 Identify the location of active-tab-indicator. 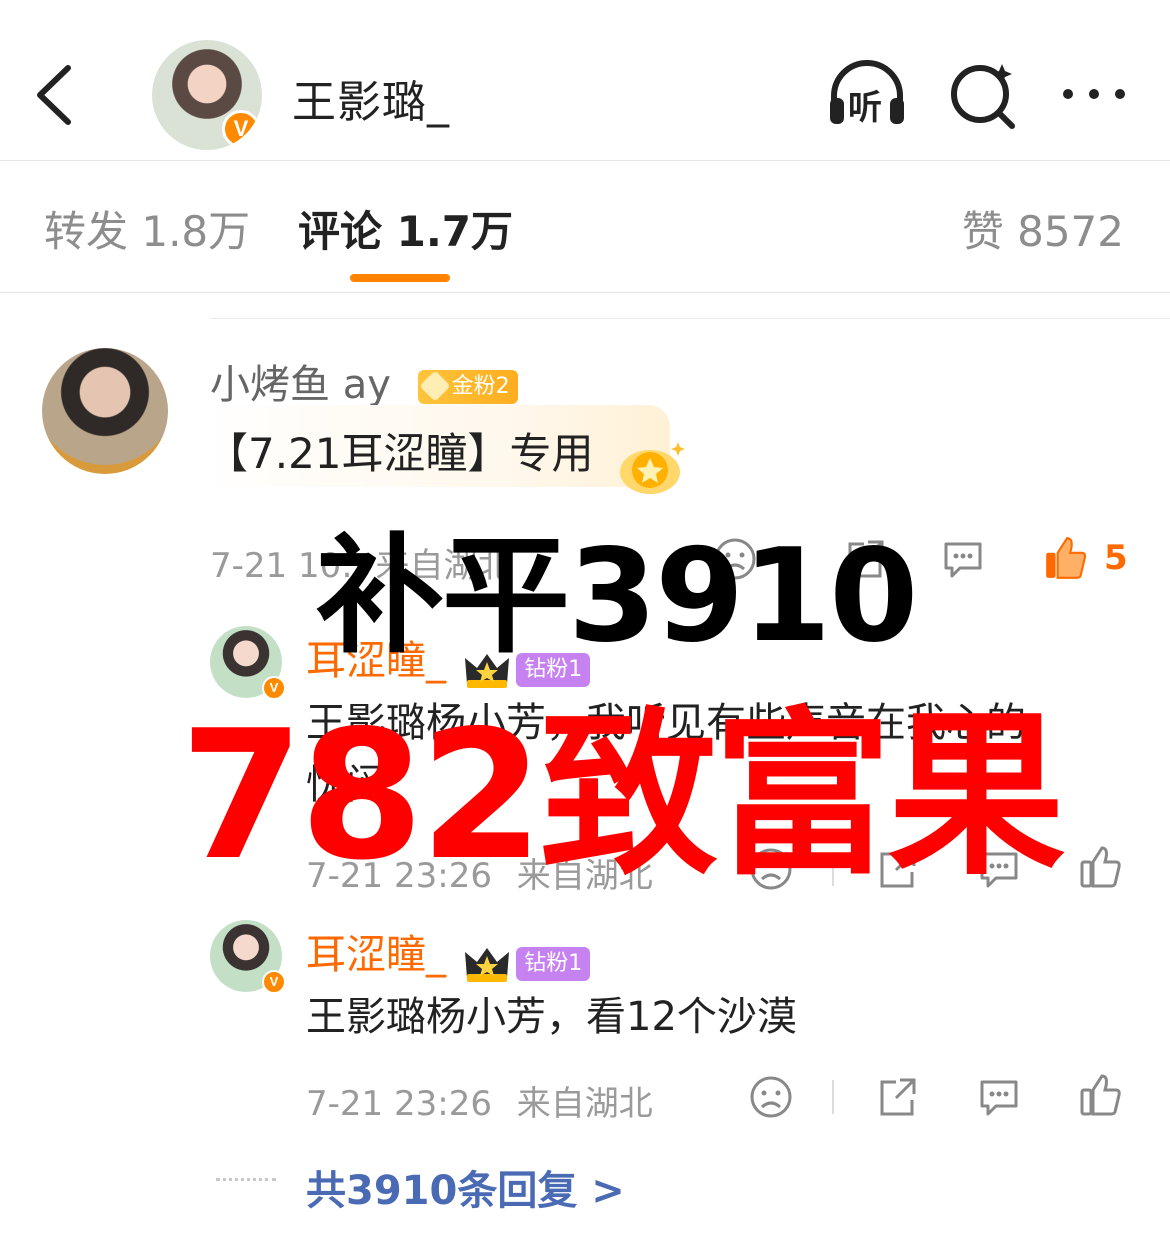
(400, 278).